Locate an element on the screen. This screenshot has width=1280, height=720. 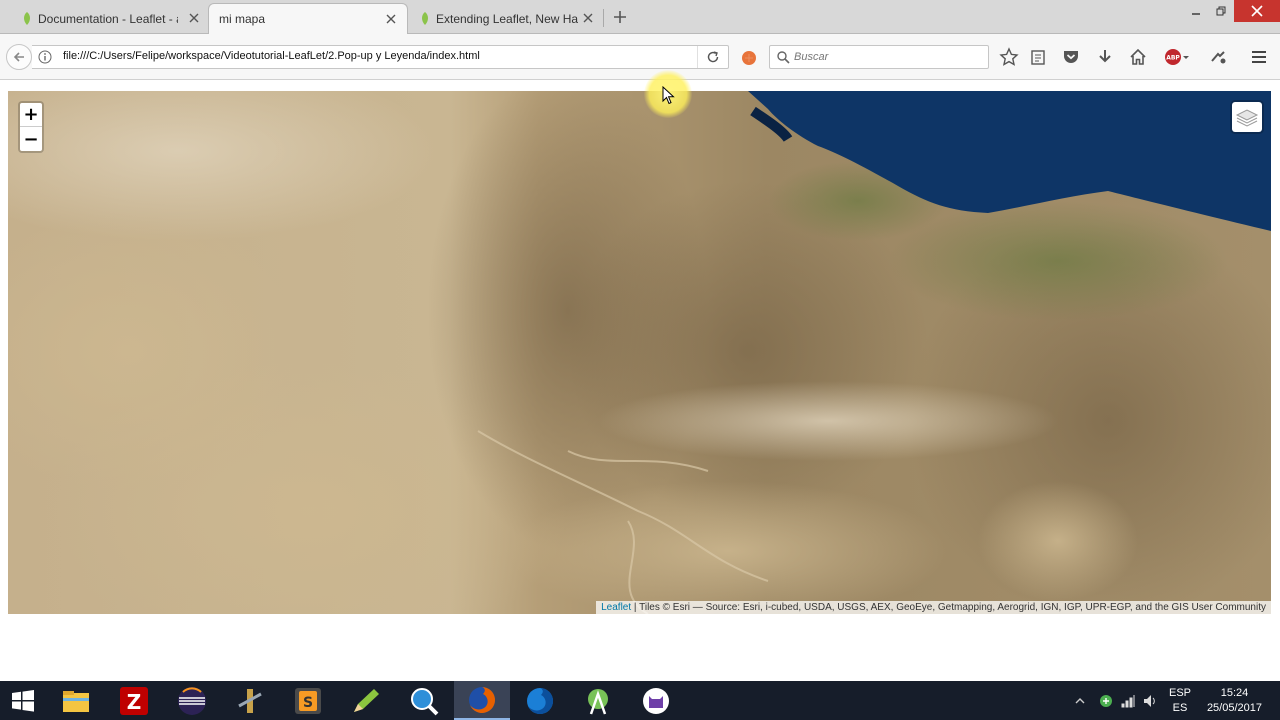
taskbar-tools is located at coordinates (250, 700).